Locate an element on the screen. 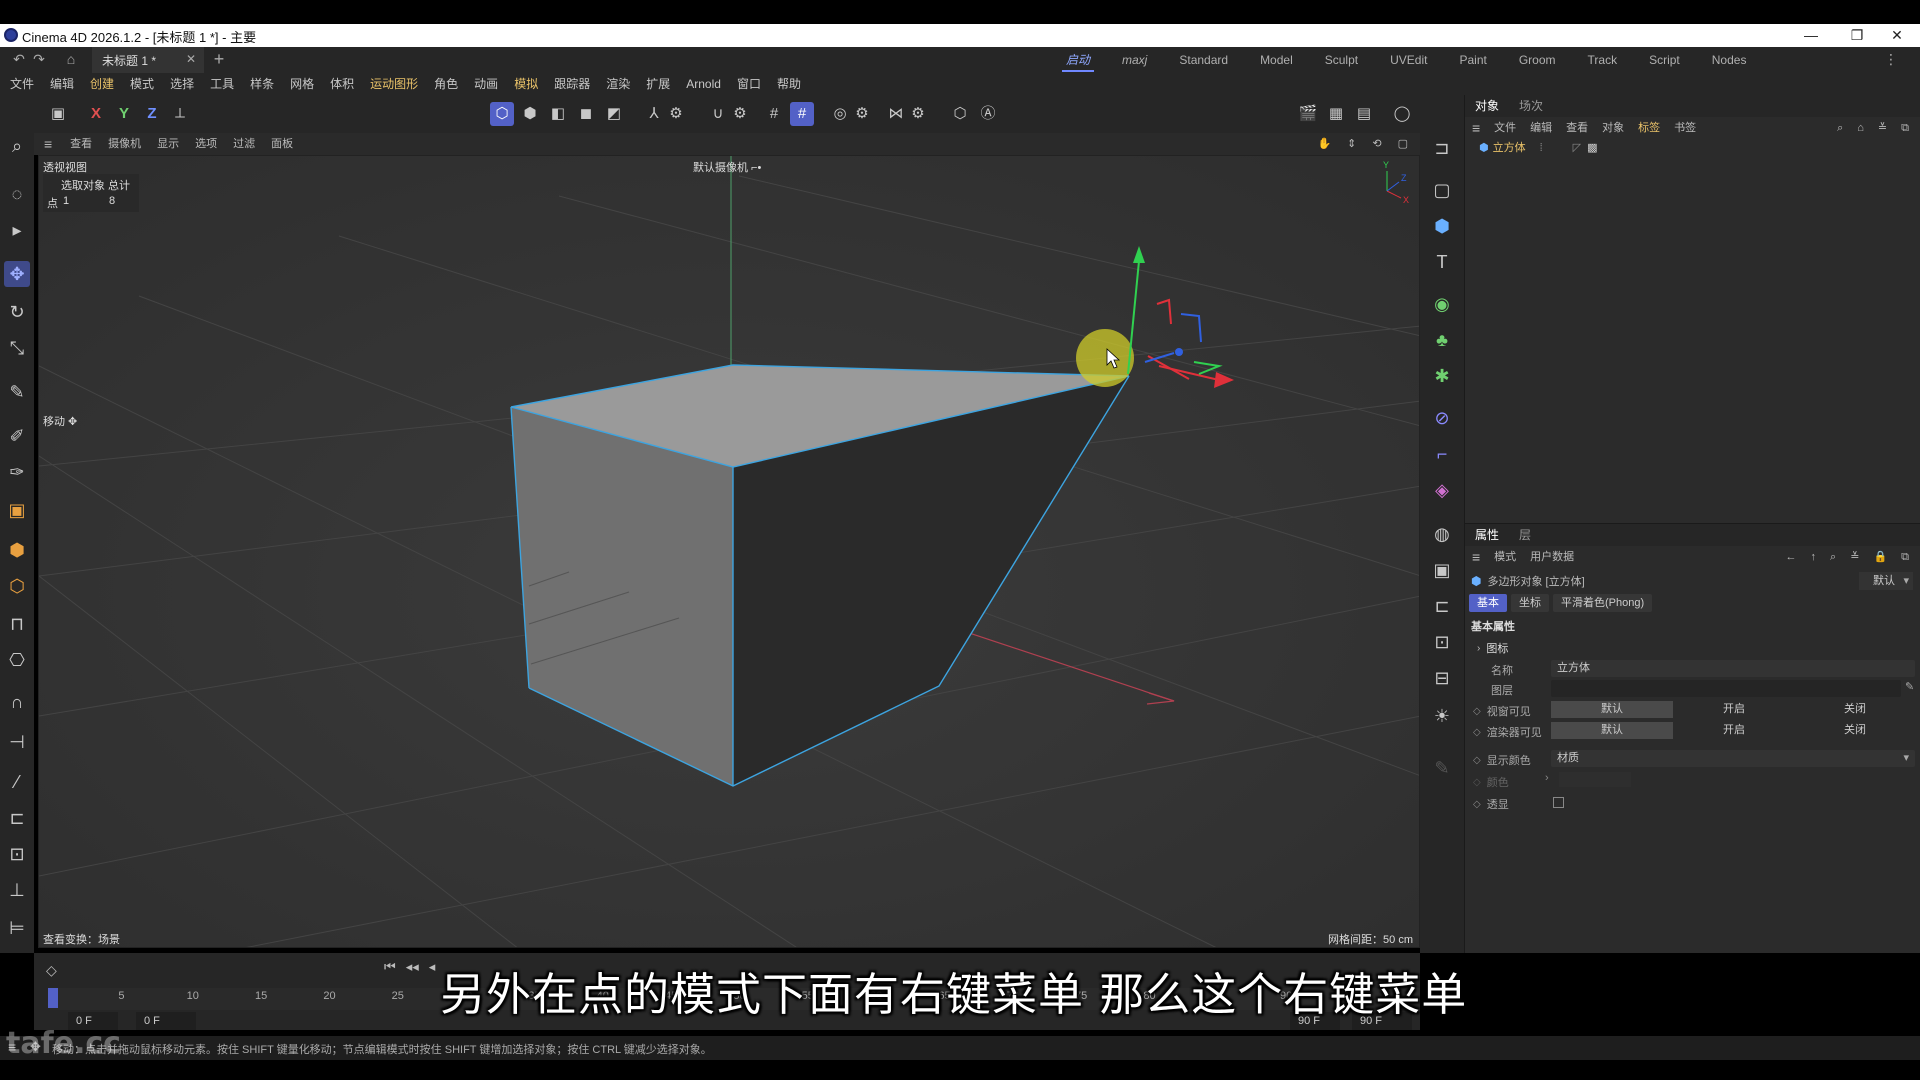  deformer-icon: ⊘ is located at coordinates (1442, 418).